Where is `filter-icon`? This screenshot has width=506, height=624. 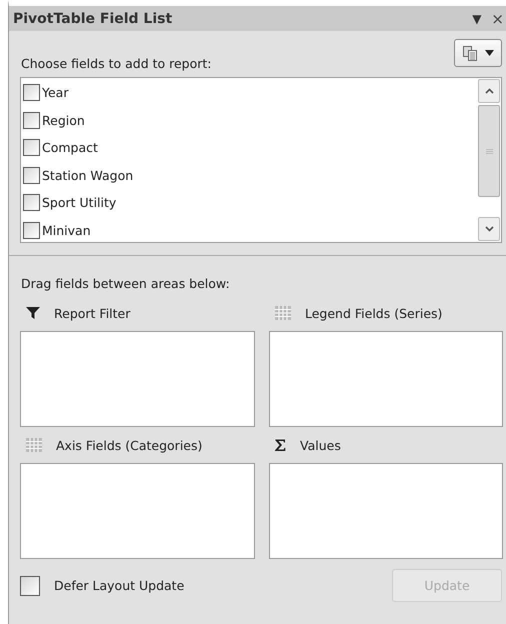
filter-icon is located at coordinates (33, 313).